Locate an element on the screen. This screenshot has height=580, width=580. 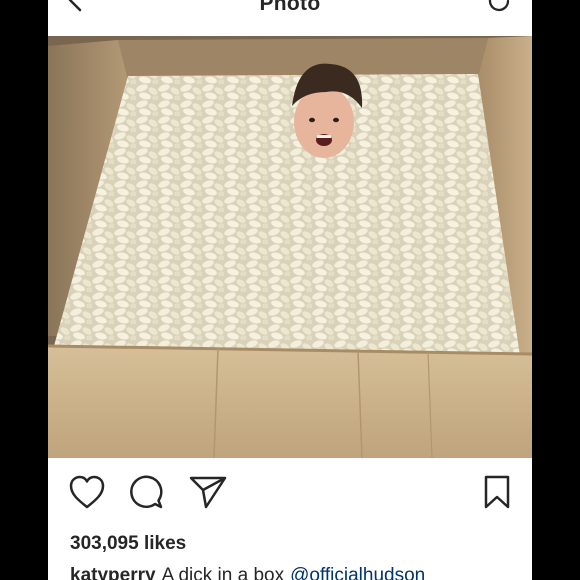
caption-mention: @officialhudson is located at coordinates (357, 572).